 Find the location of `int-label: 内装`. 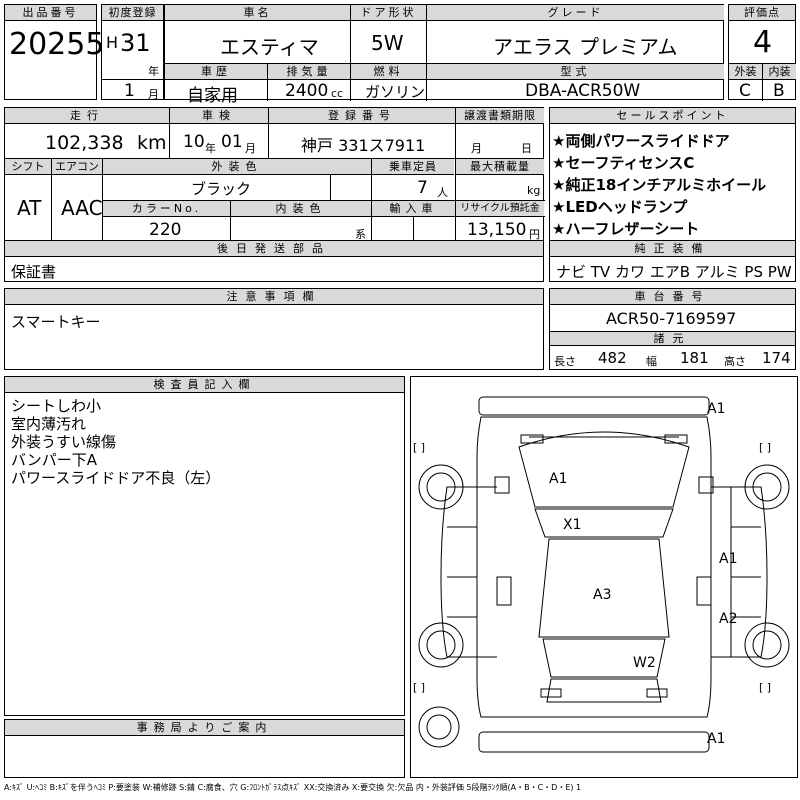

int-label: 内装 is located at coordinates (779, 71).